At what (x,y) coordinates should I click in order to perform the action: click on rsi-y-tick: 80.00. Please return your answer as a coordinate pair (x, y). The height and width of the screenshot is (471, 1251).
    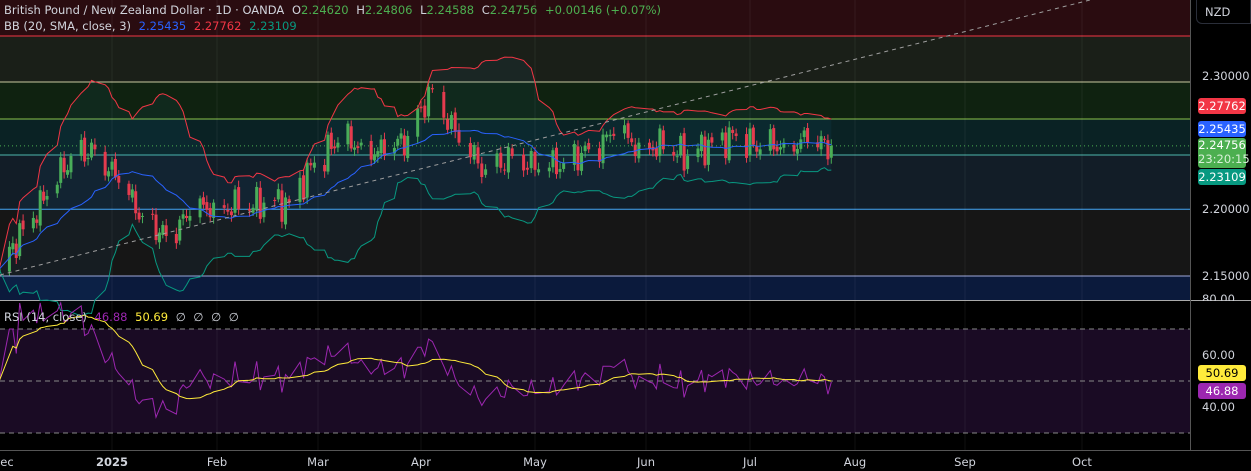
    Looking at the image, I should click on (1218, 297).